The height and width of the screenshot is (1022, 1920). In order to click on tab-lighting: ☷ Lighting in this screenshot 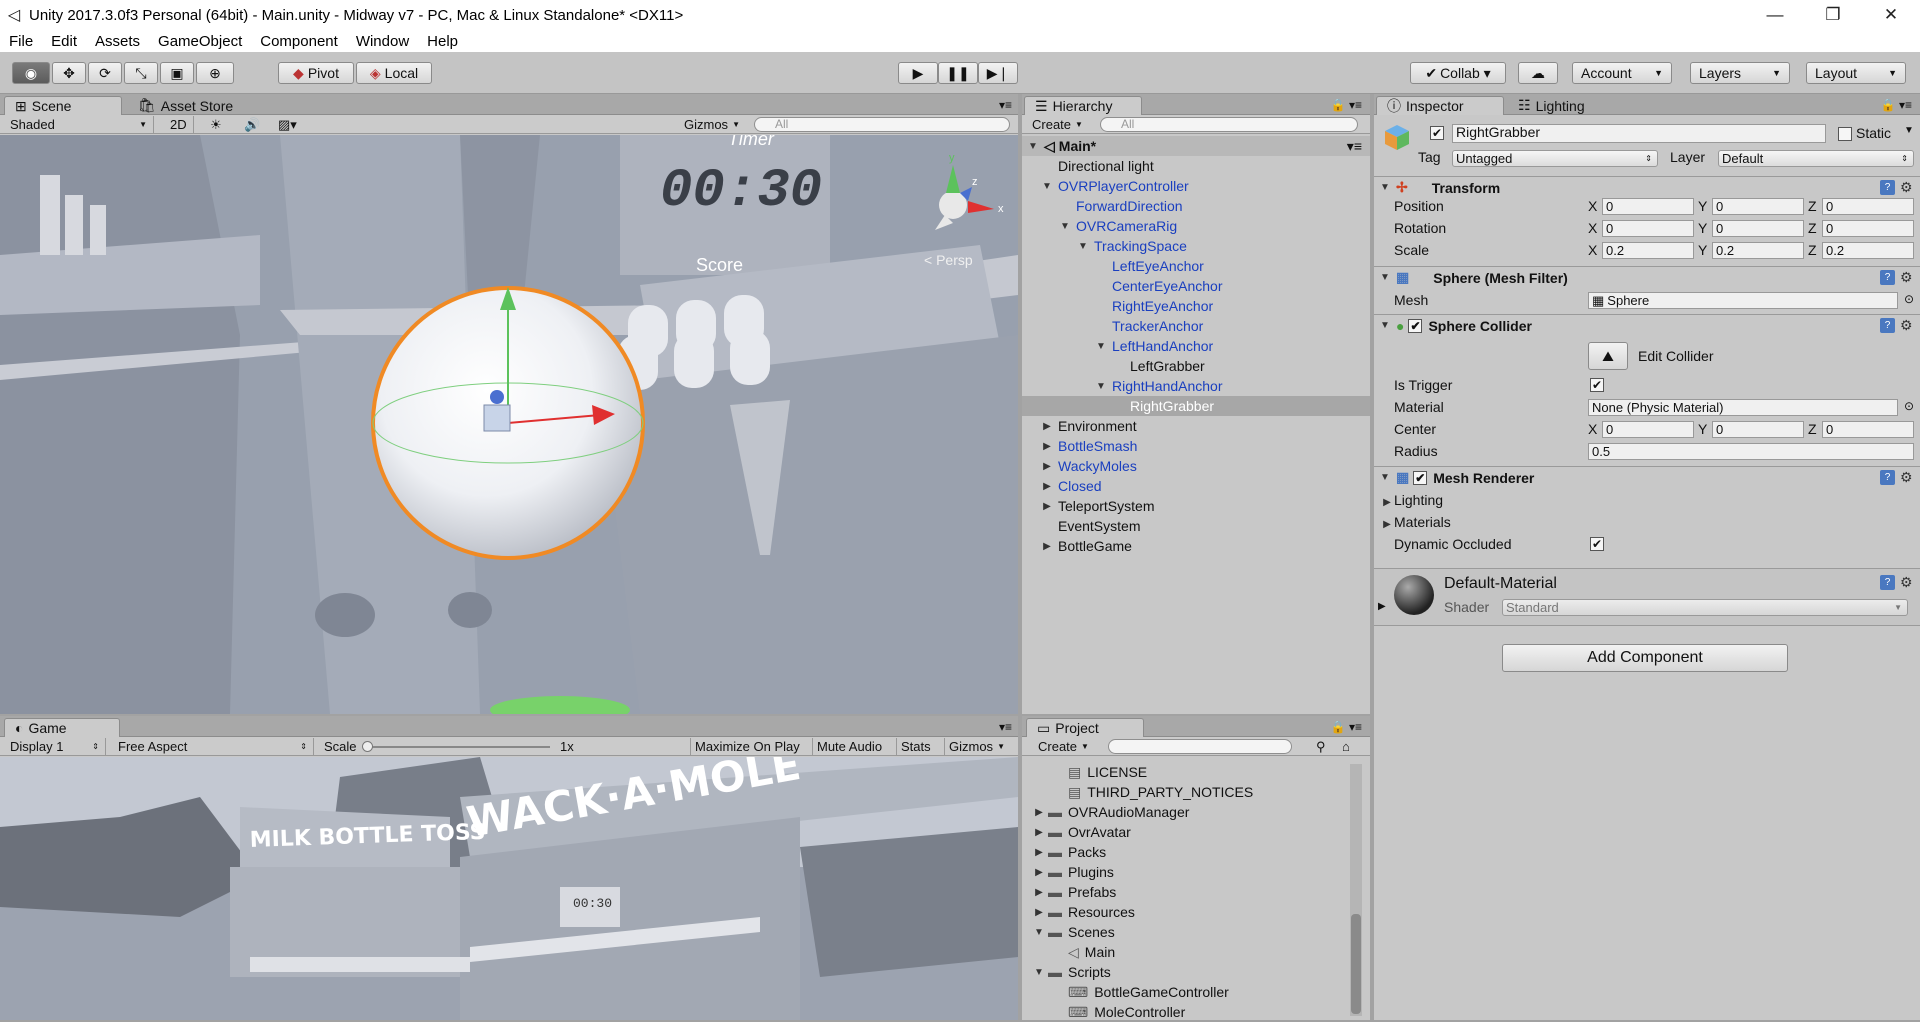, I will do `click(1551, 105)`.